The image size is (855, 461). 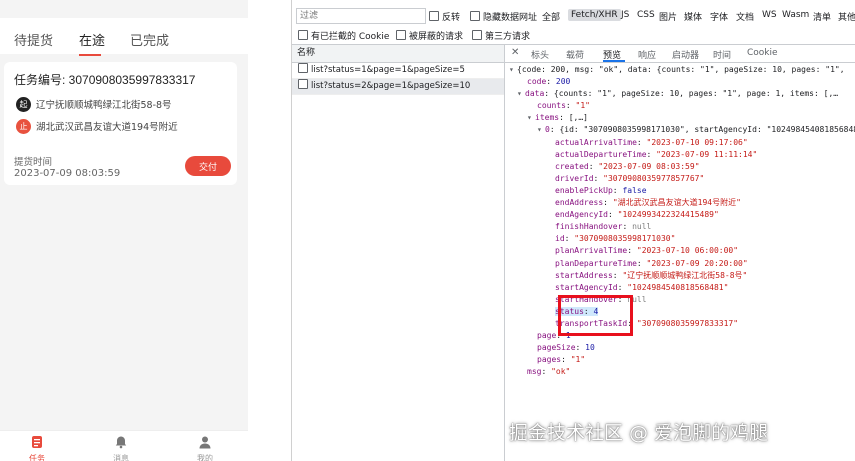 I want to click on nav-item-mine: 我的, so click(x=205, y=448).